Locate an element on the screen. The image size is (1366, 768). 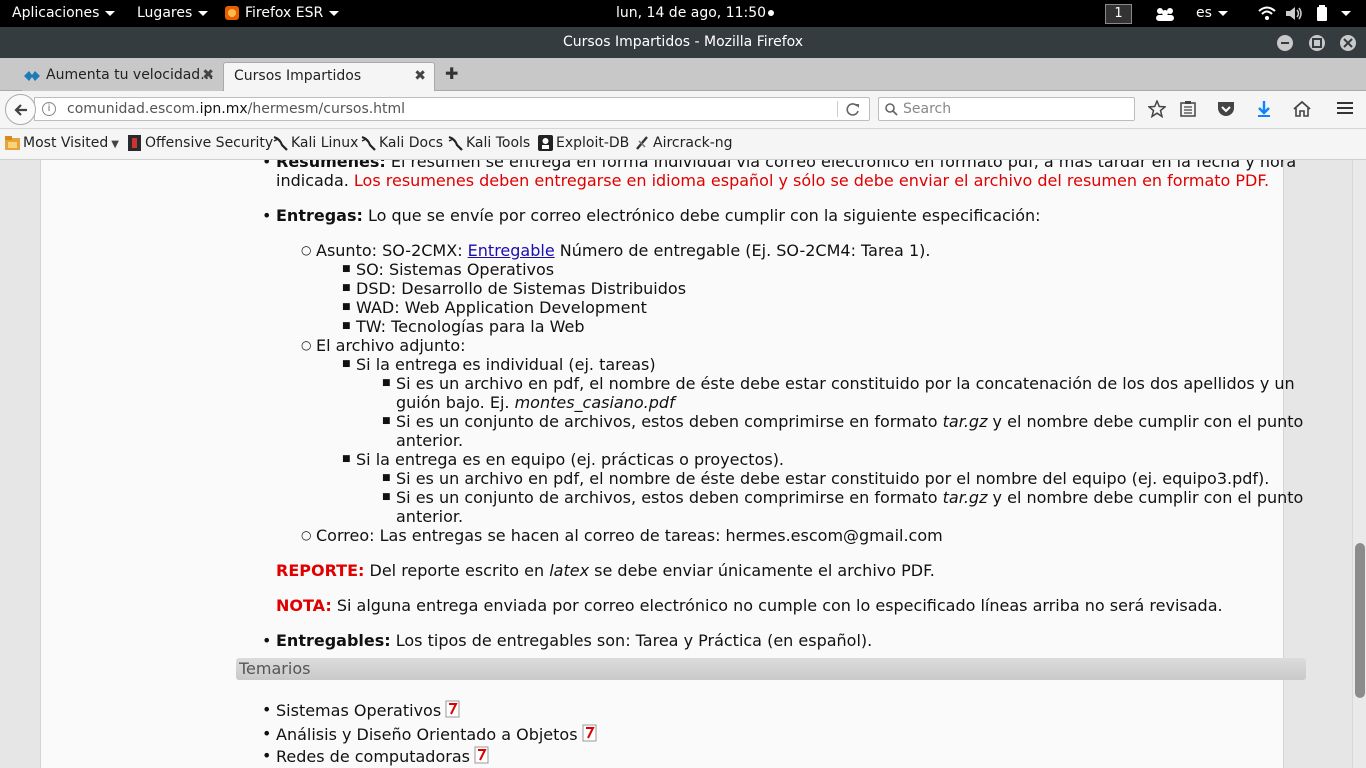
resumenes-label: Resumenes: is located at coordinates (331, 165).